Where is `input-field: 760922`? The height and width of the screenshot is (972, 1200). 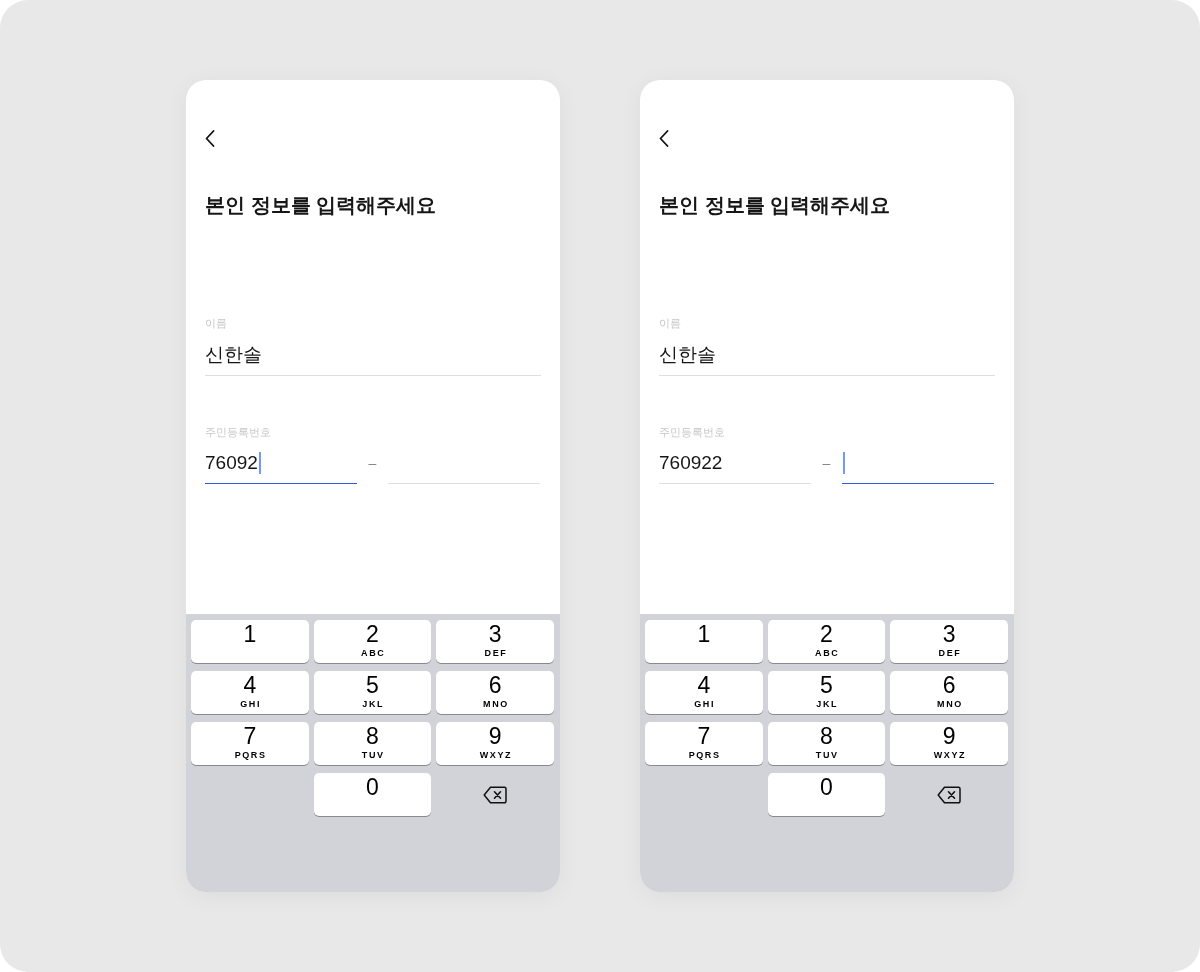
input-field: 760922 is located at coordinates (735, 463).